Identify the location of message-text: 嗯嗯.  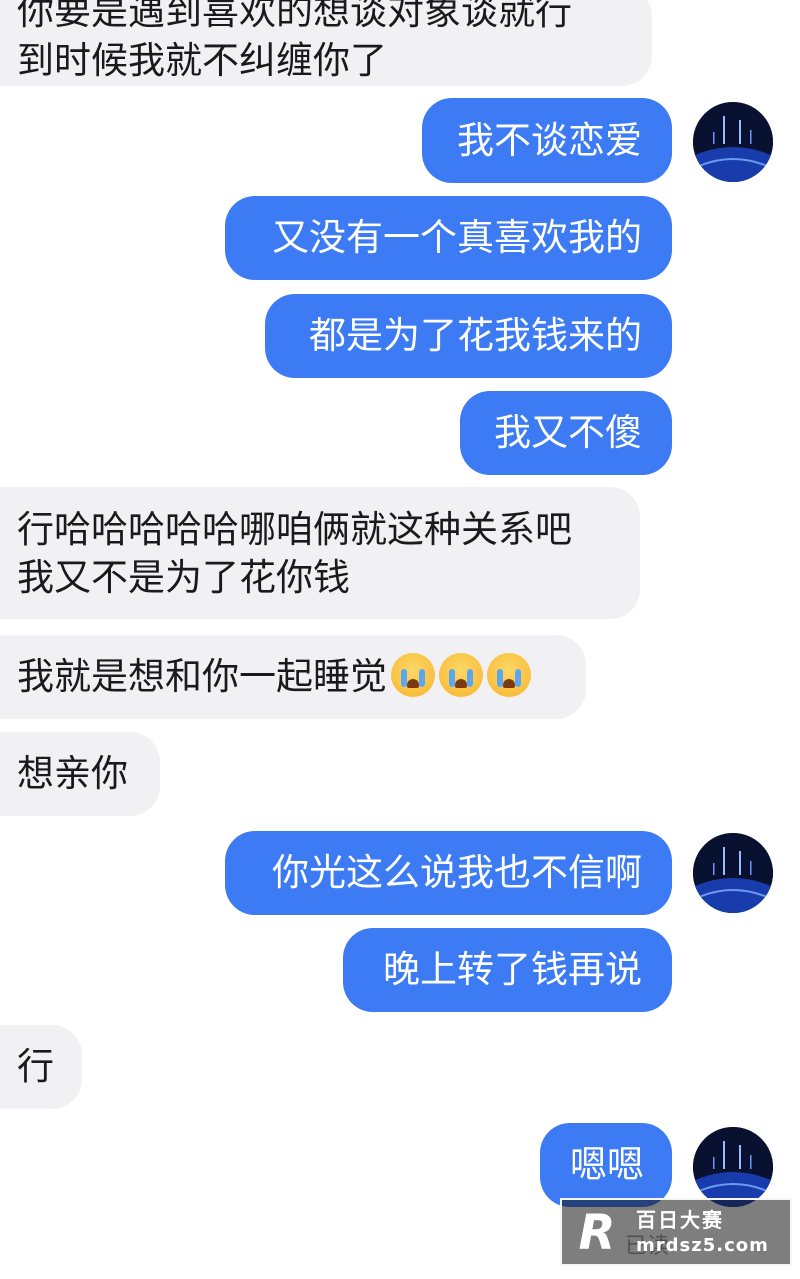
(607, 1164).